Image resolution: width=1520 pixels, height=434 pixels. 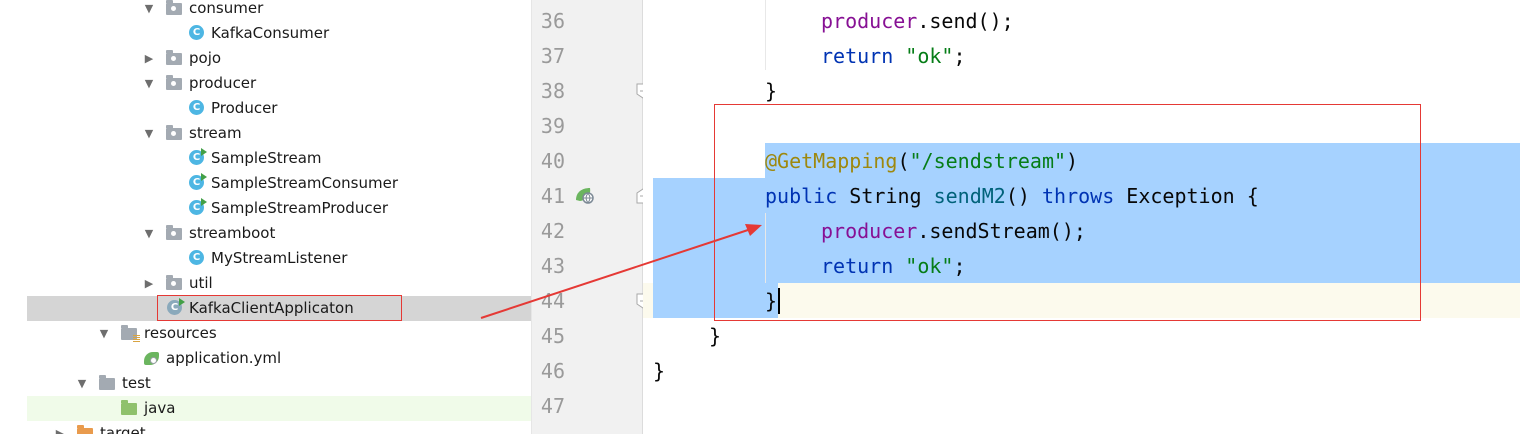 What do you see at coordinates (265, 83) in the screenshot?
I see `tree-item-producer-package: ▼ producer` at bounding box center [265, 83].